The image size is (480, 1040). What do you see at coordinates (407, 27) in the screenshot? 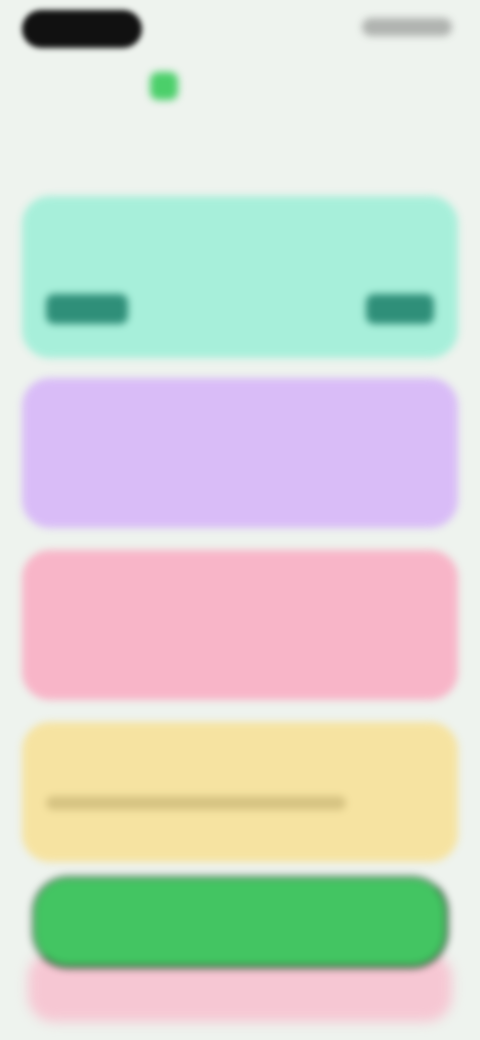
I see `status-indicators` at bounding box center [407, 27].